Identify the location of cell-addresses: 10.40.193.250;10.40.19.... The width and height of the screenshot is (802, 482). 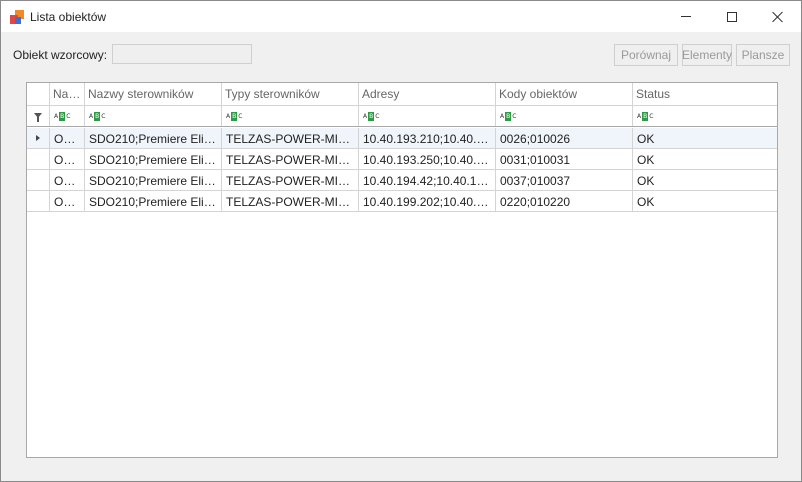
(427, 159).